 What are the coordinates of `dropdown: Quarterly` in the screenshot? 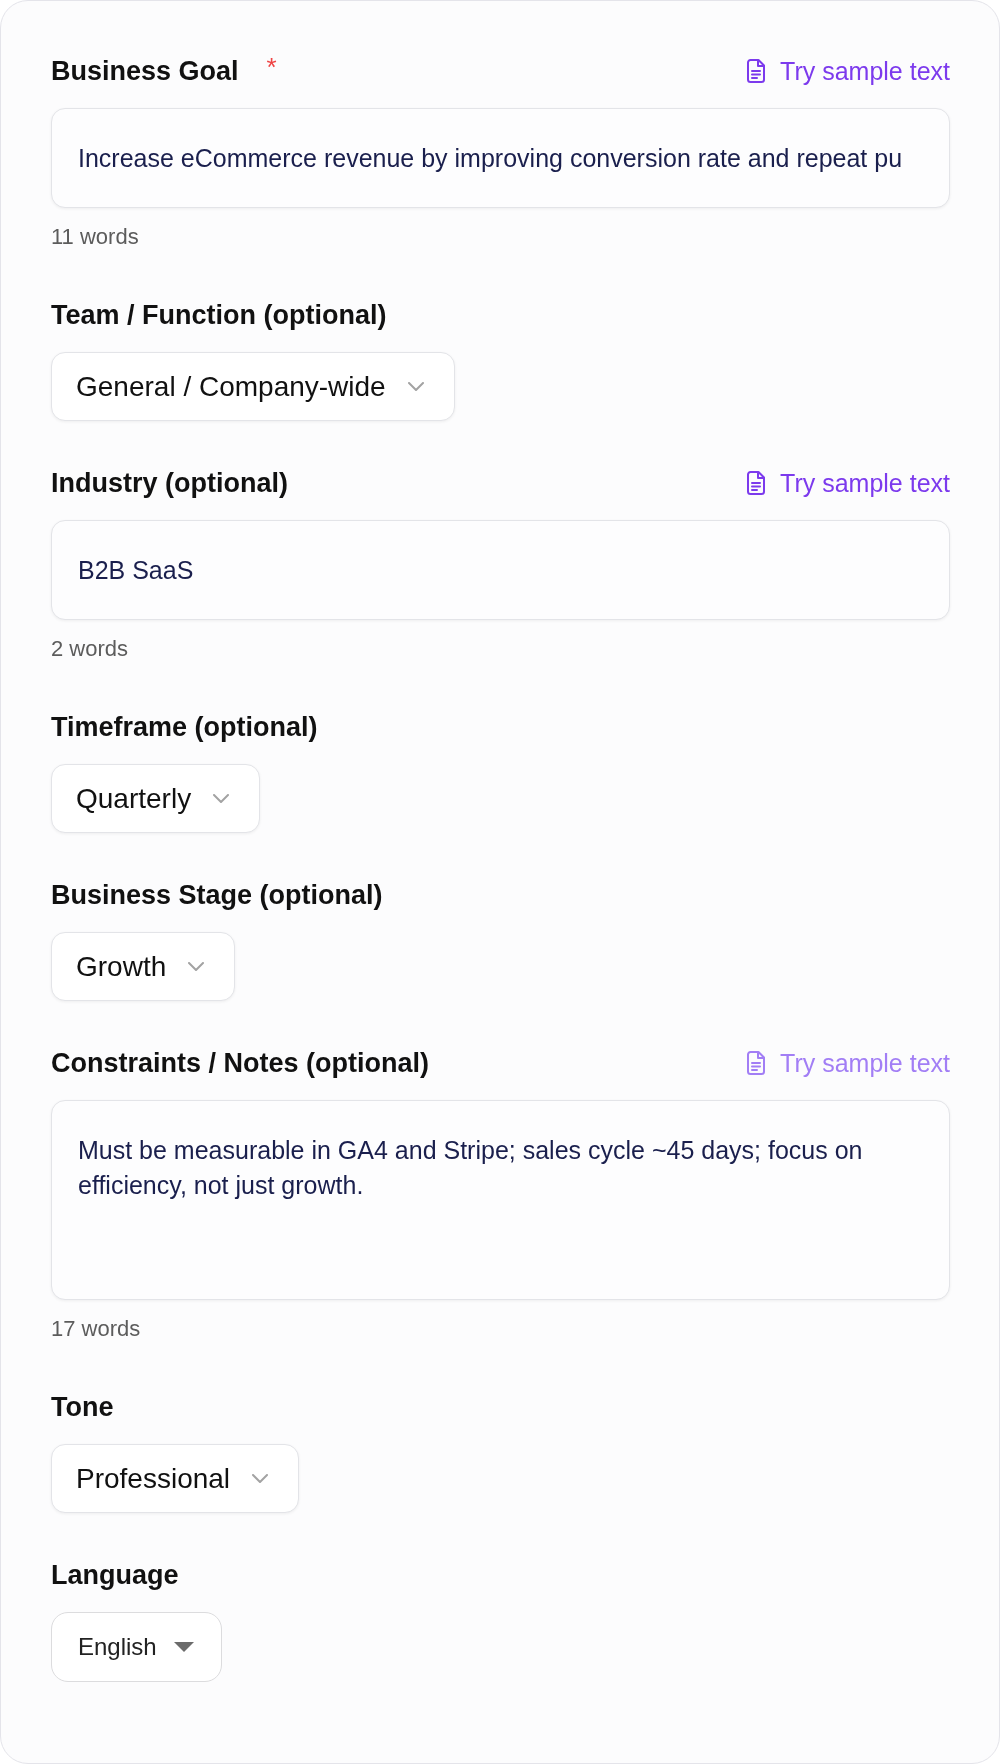 It's located at (156, 798).